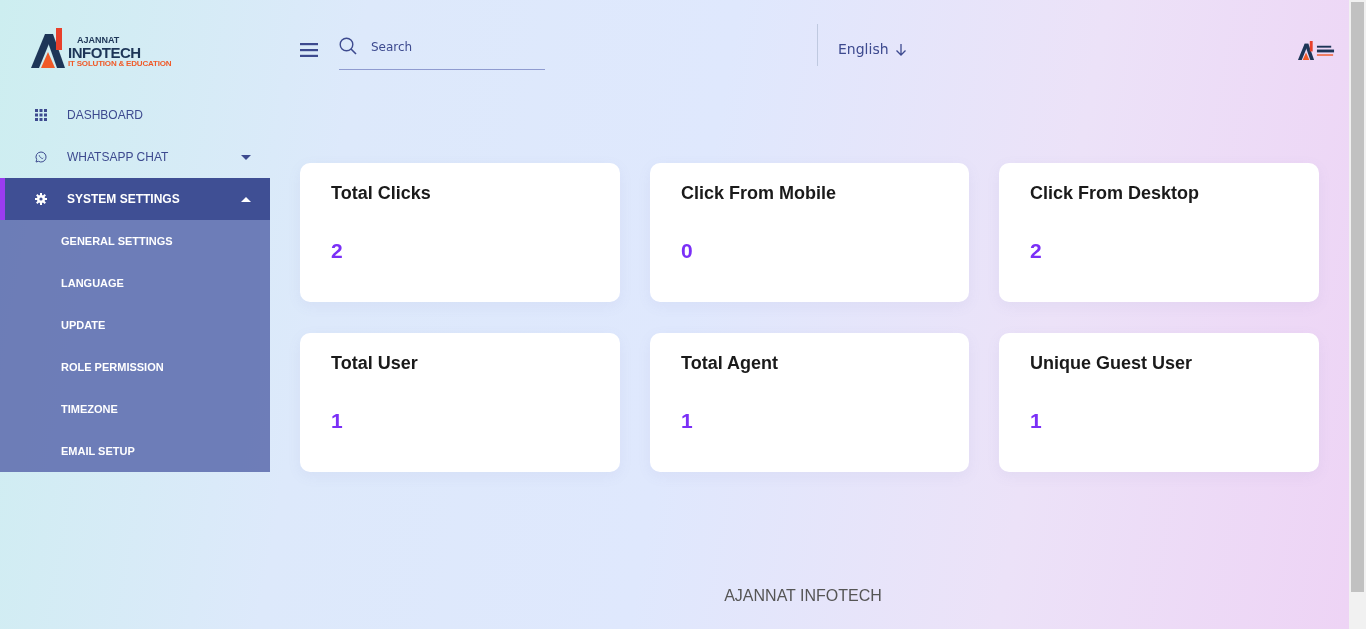 The width and height of the screenshot is (1366, 629). What do you see at coordinates (135, 367) in the screenshot?
I see `submenu-item: ROLE PERMISSION` at bounding box center [135, 367].